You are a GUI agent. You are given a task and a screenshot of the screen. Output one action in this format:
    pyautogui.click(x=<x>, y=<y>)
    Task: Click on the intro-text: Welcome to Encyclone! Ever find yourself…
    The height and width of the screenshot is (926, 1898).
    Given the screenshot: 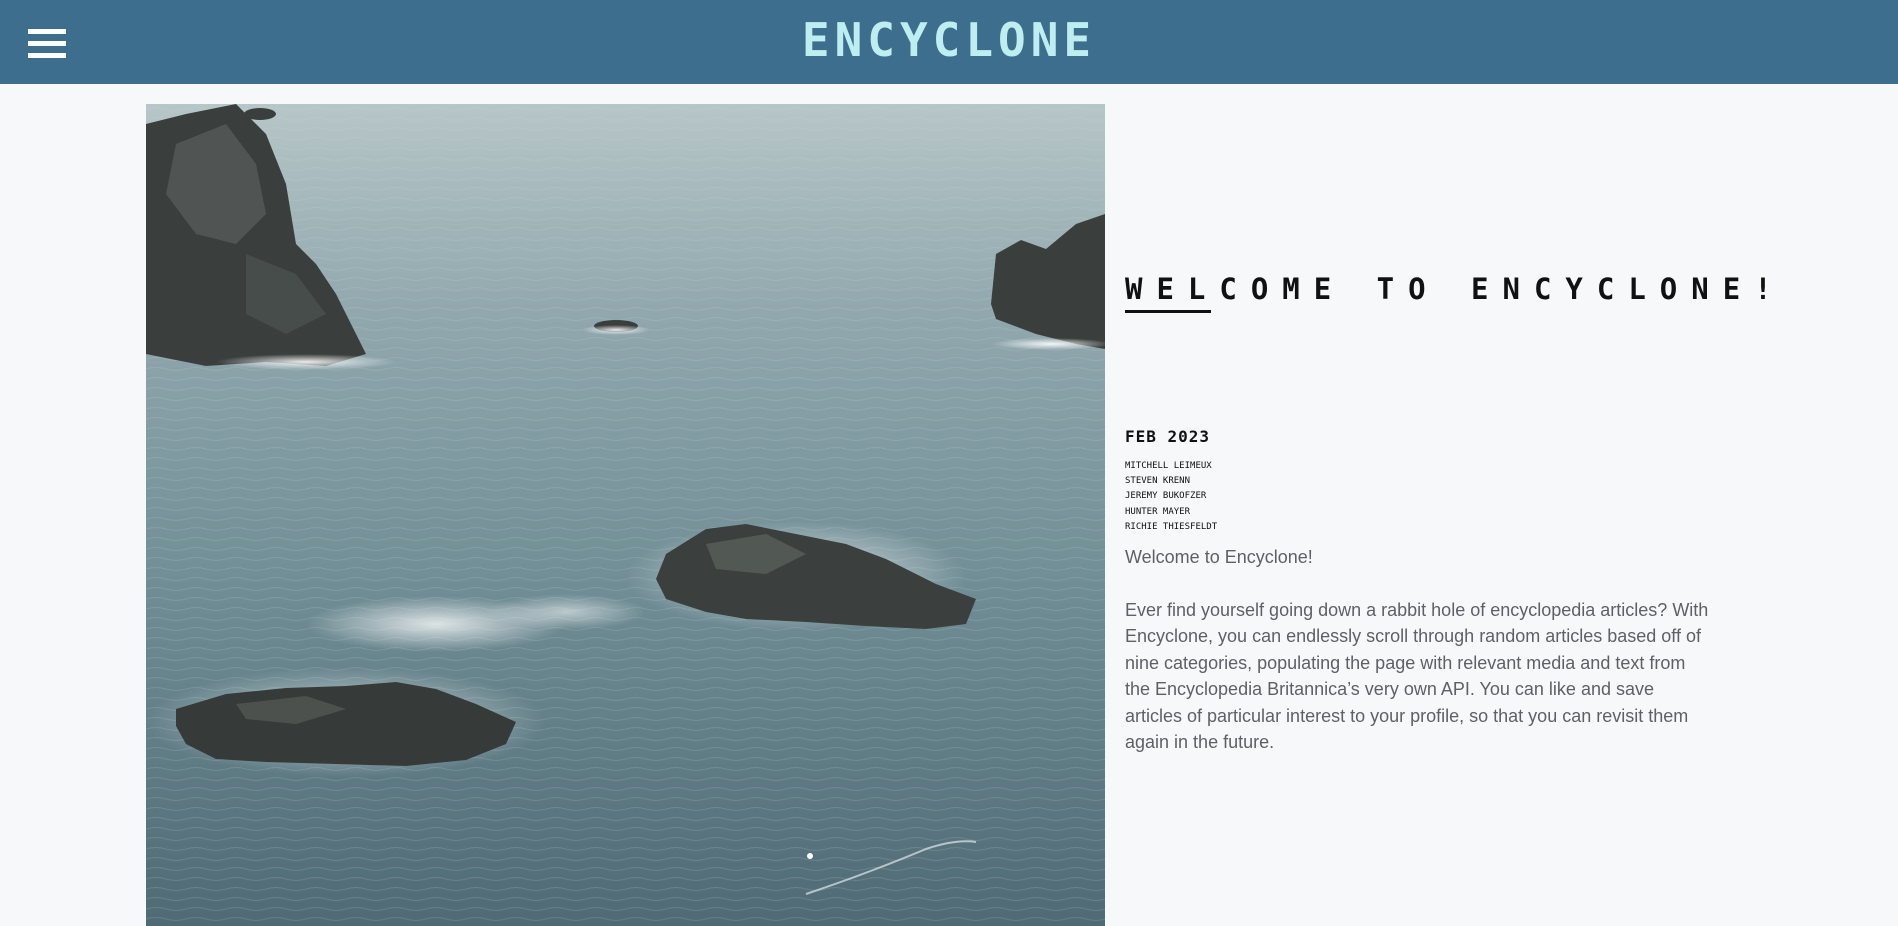 What is the action you would take?
    pyautogui.click(x=1420, y=663)
    